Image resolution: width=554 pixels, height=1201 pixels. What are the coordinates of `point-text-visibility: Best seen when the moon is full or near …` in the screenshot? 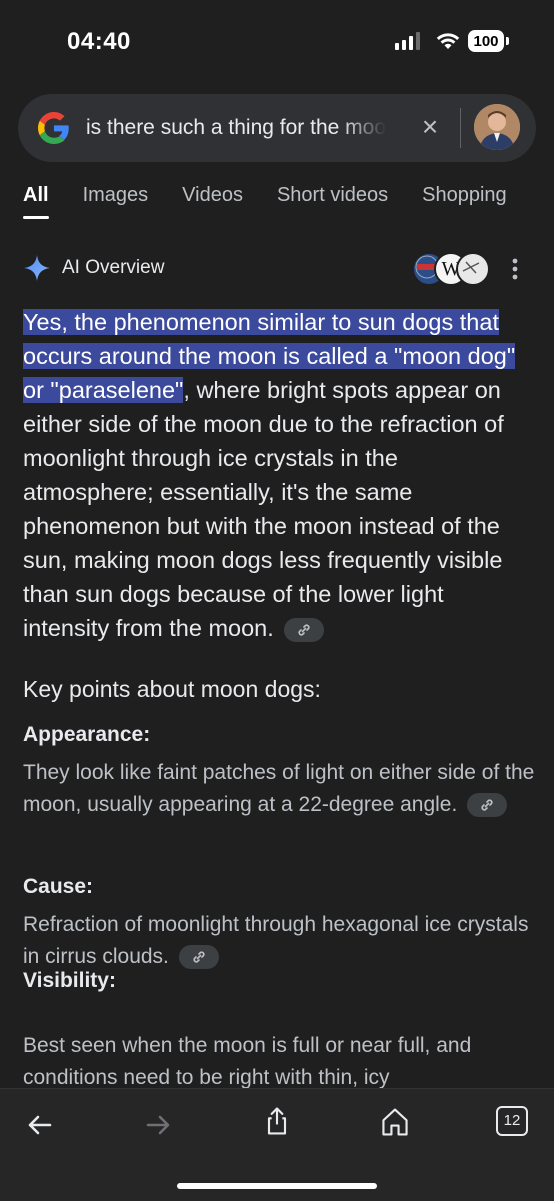 It's located at (247, 1061).